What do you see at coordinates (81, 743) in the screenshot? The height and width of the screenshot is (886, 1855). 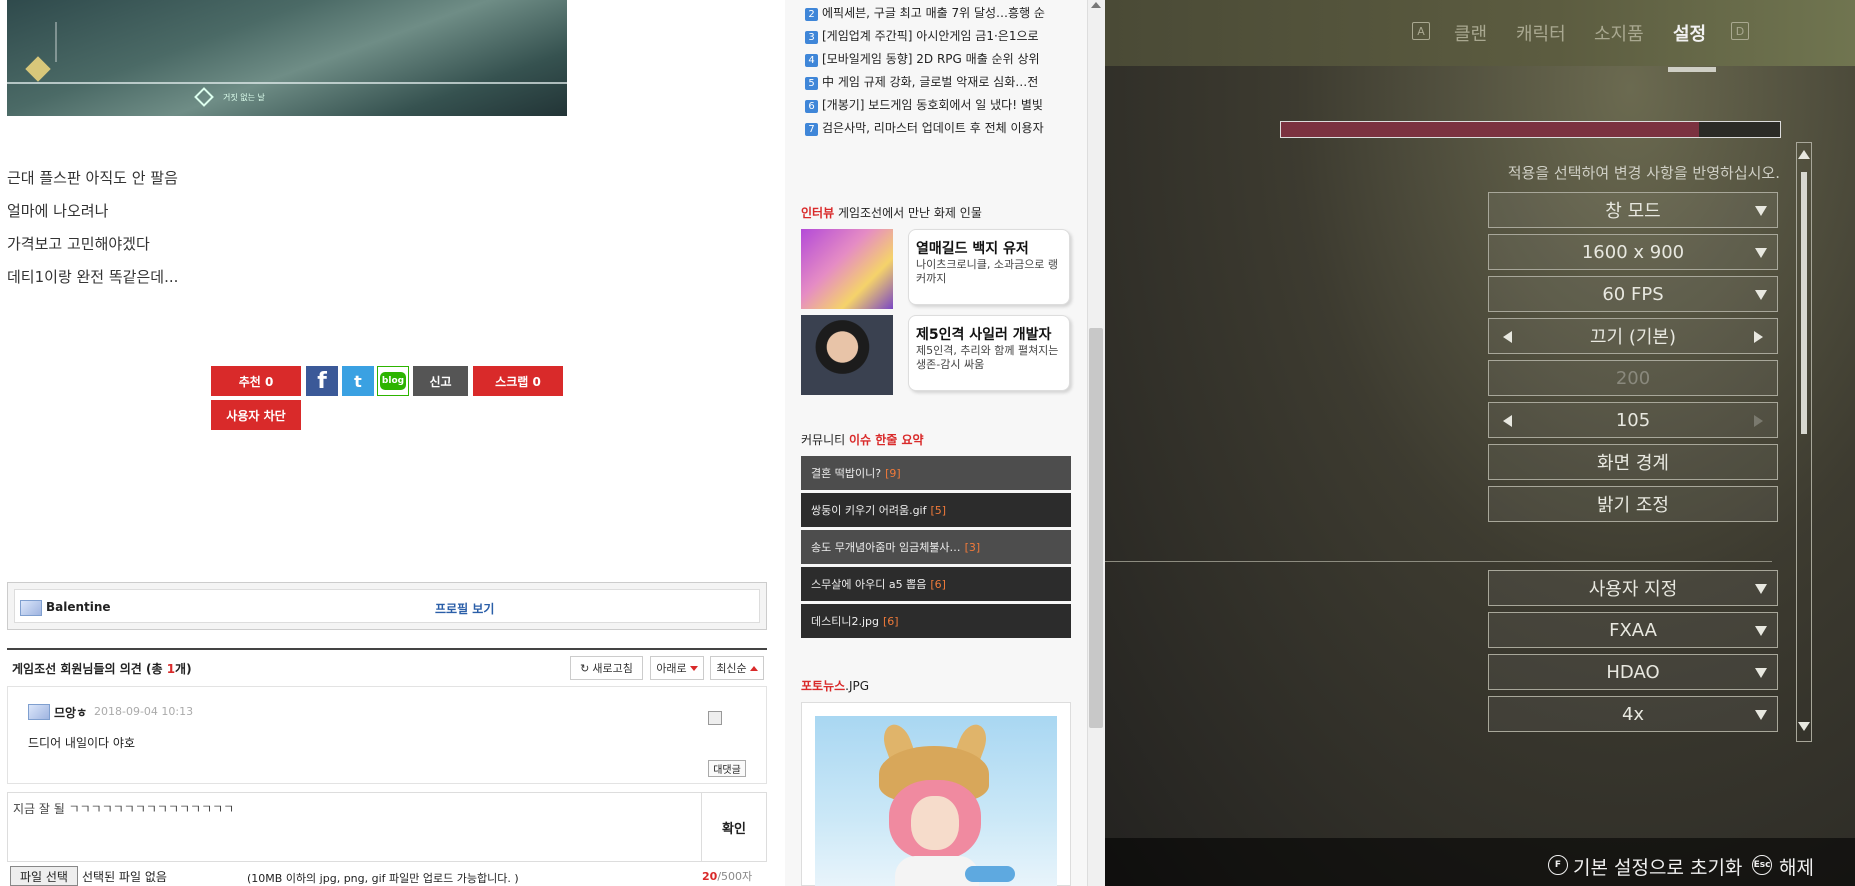 I see `comment-text: 드디어 내일이다 야호` at bounding box center [81, 743].